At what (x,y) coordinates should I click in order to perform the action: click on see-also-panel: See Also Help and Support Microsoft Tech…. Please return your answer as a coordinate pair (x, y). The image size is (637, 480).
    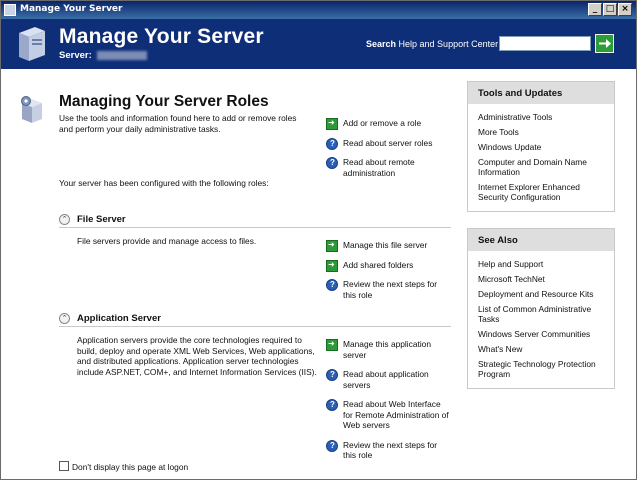
    Looking at the image, I should click on (541, 308).